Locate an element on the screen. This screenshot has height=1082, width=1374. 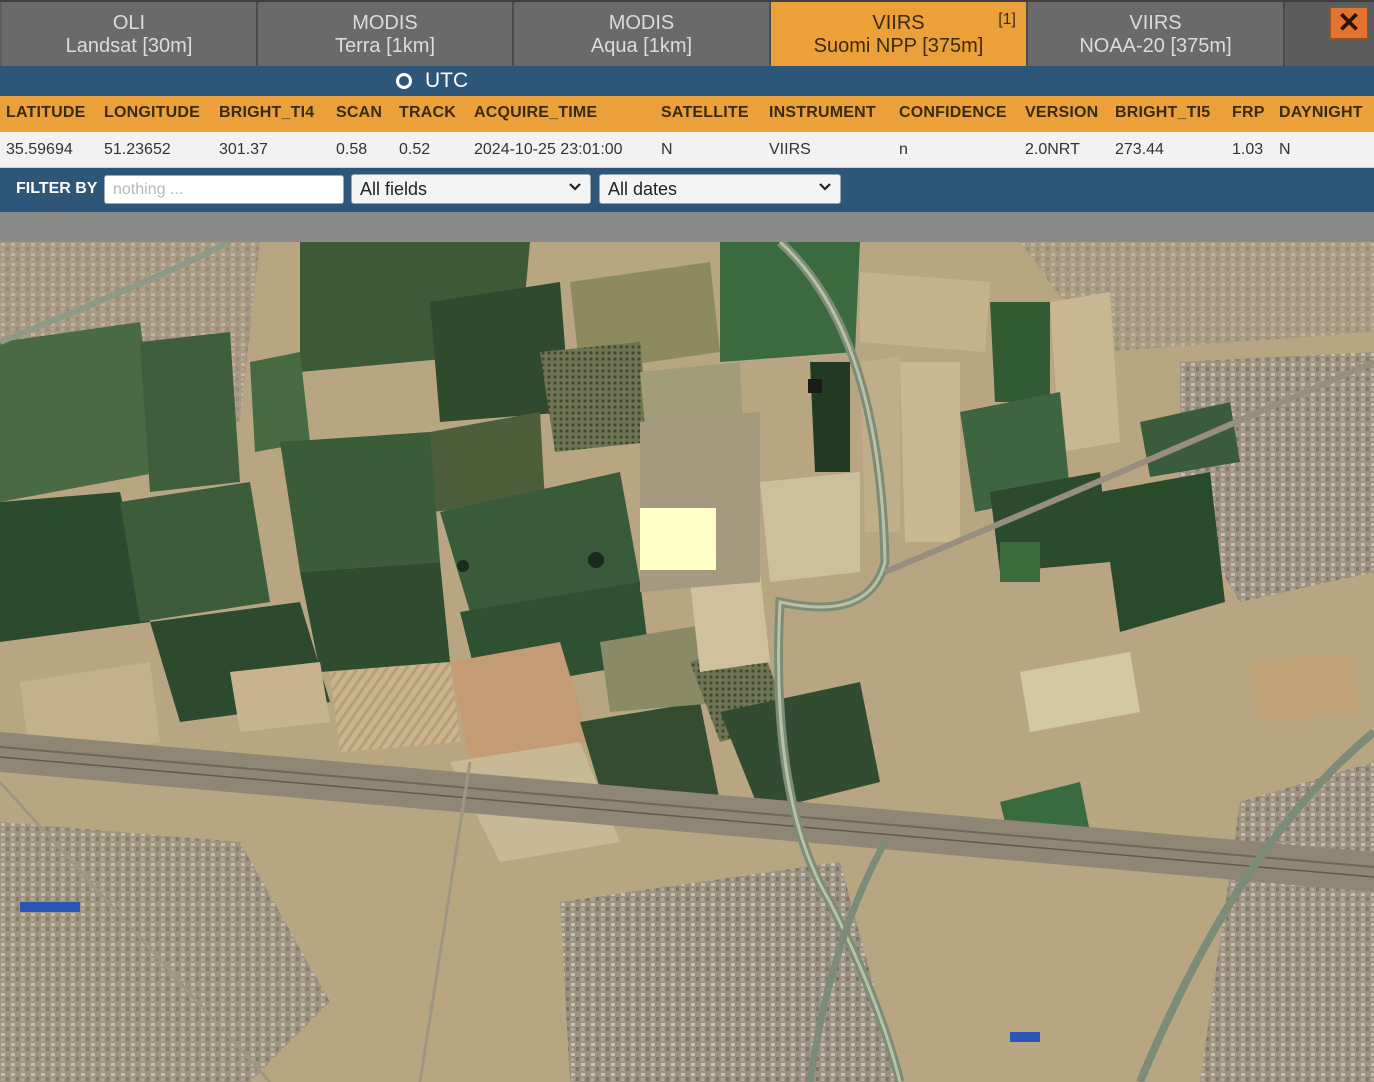
tab-viirs-noaa-20: VIIRS NOAA-20 [375m] is located at coordinates (1156, 34).